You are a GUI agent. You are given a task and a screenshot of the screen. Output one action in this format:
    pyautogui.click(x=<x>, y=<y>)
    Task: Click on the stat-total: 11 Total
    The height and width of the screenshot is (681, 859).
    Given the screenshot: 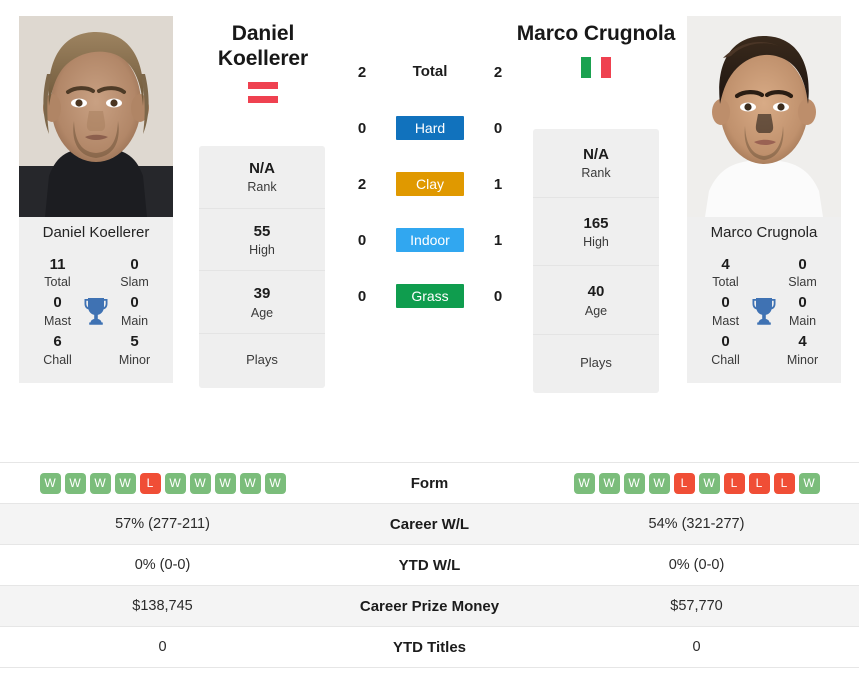 What is the action you would take?
    pyautogui.click(x=57, y=272)
    